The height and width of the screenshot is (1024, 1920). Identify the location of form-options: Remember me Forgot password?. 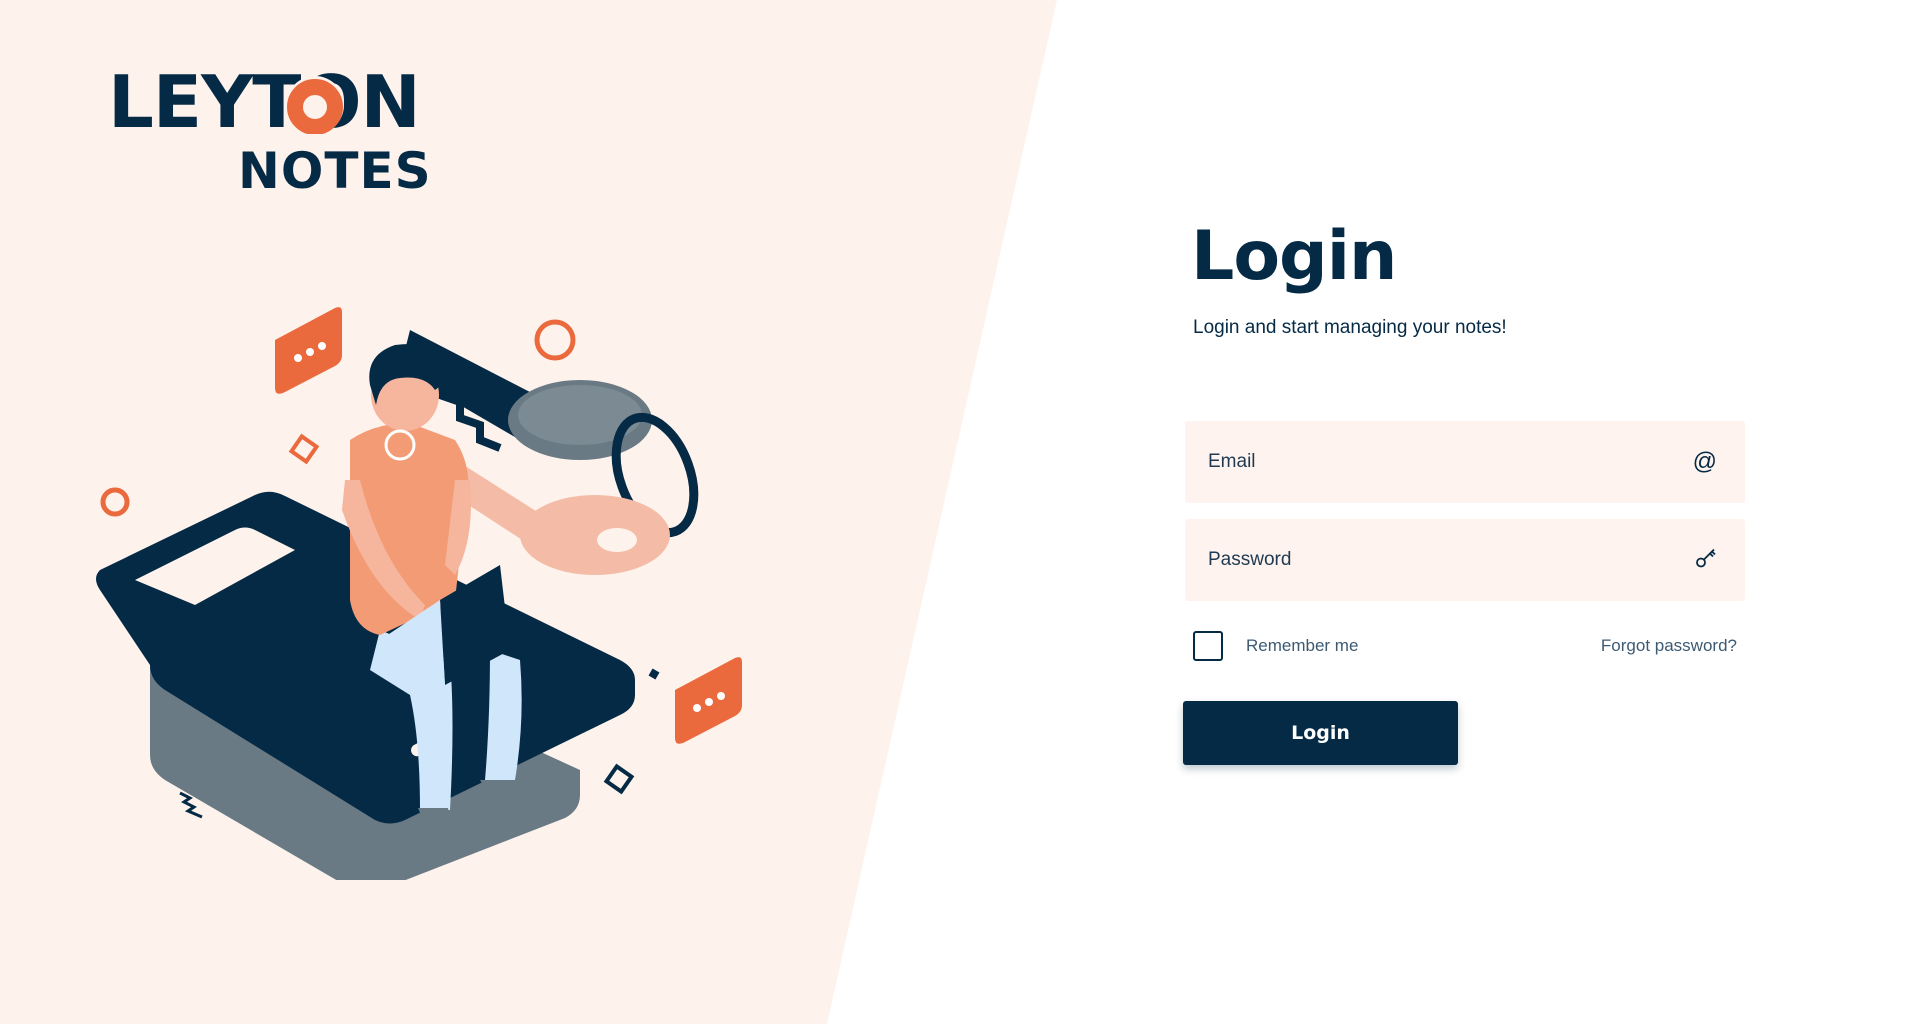
(1465, 645).